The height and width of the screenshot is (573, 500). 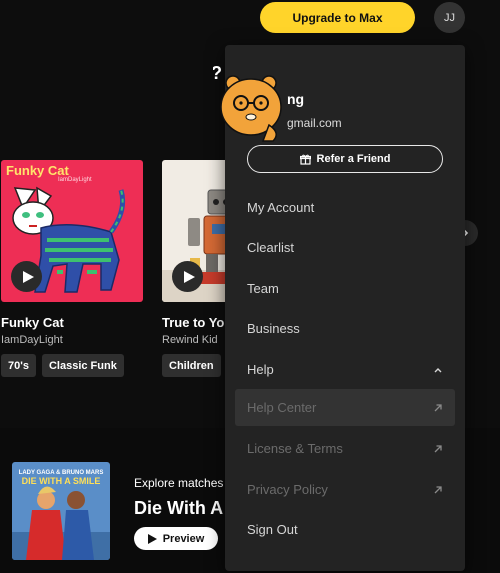 What do you see at coordinates (281, 207) in the screenshot?
I see `menu-item-label: My Account` at bounding box center [281, 207].